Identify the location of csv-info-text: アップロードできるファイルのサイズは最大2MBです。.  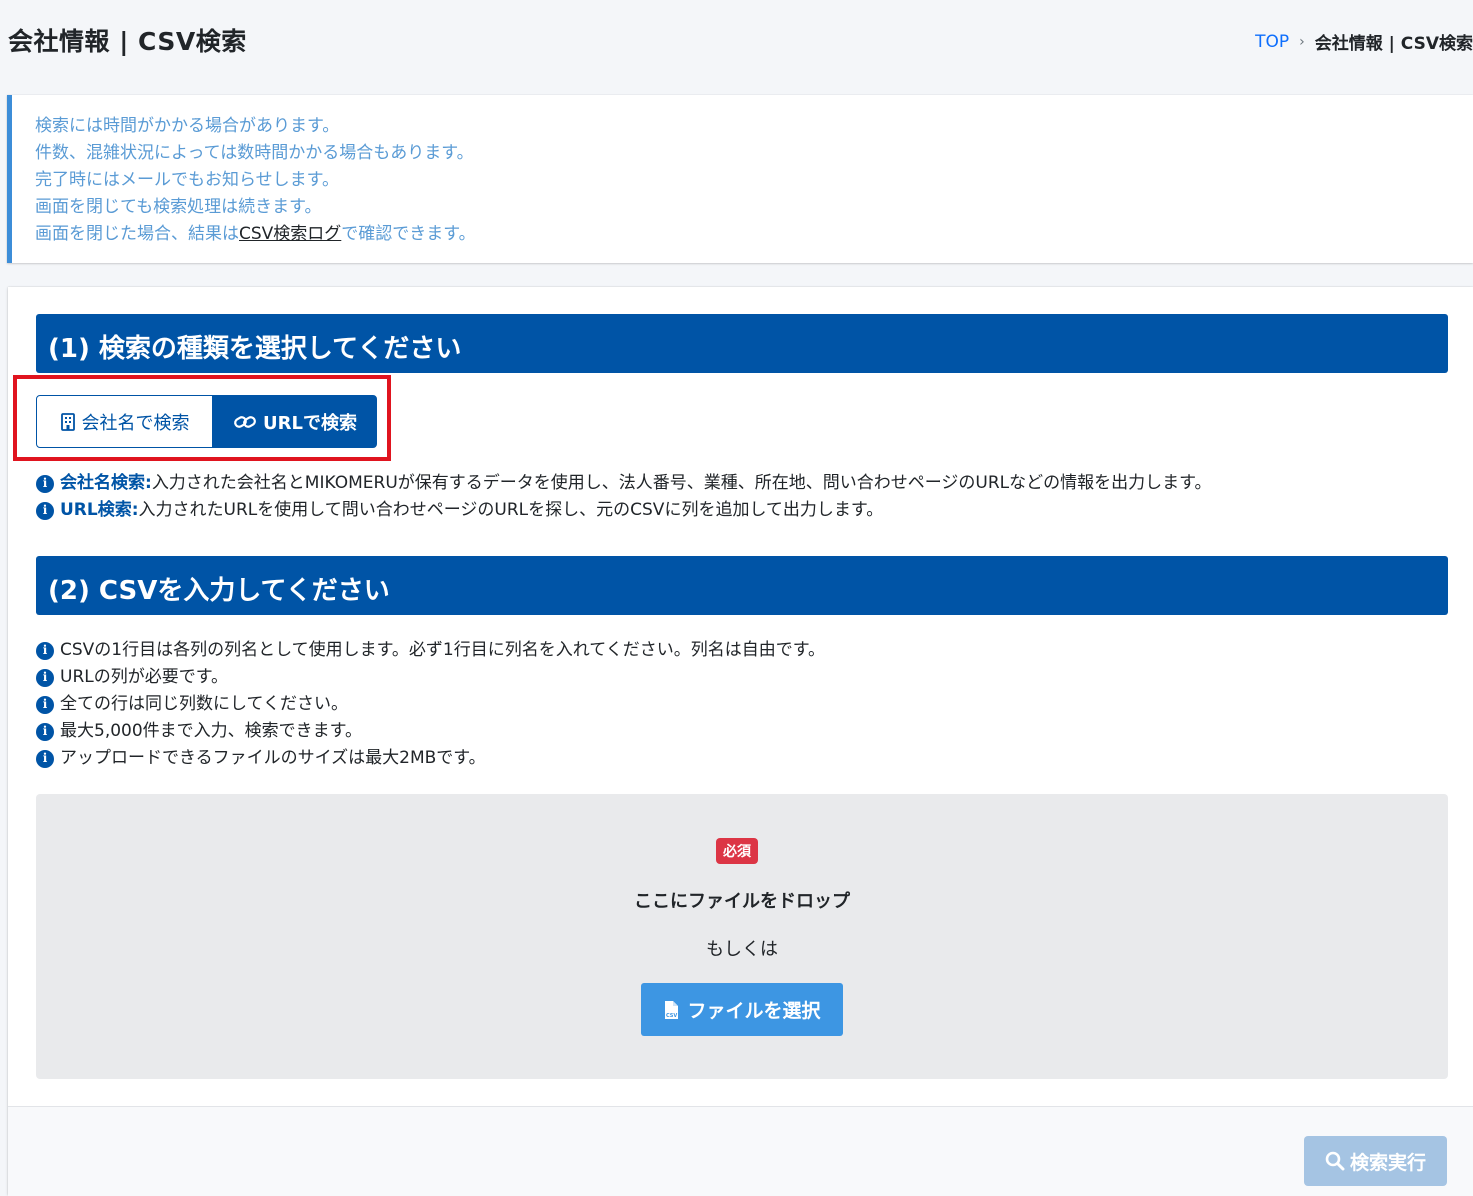
(273, 758).